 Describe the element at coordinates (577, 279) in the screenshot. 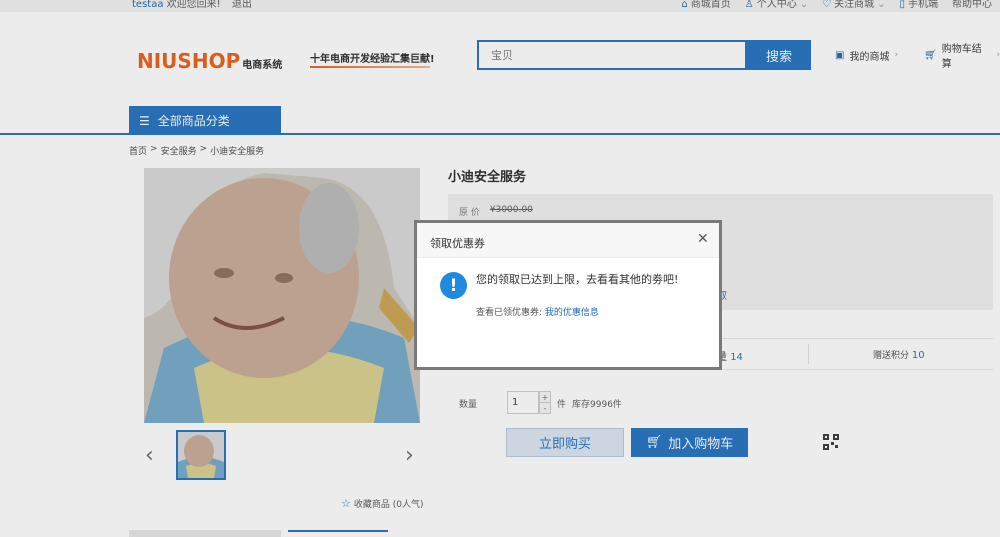

I see `dialog-message: 您的领取已达到上限，去看看其他的劵吧!` at that location.